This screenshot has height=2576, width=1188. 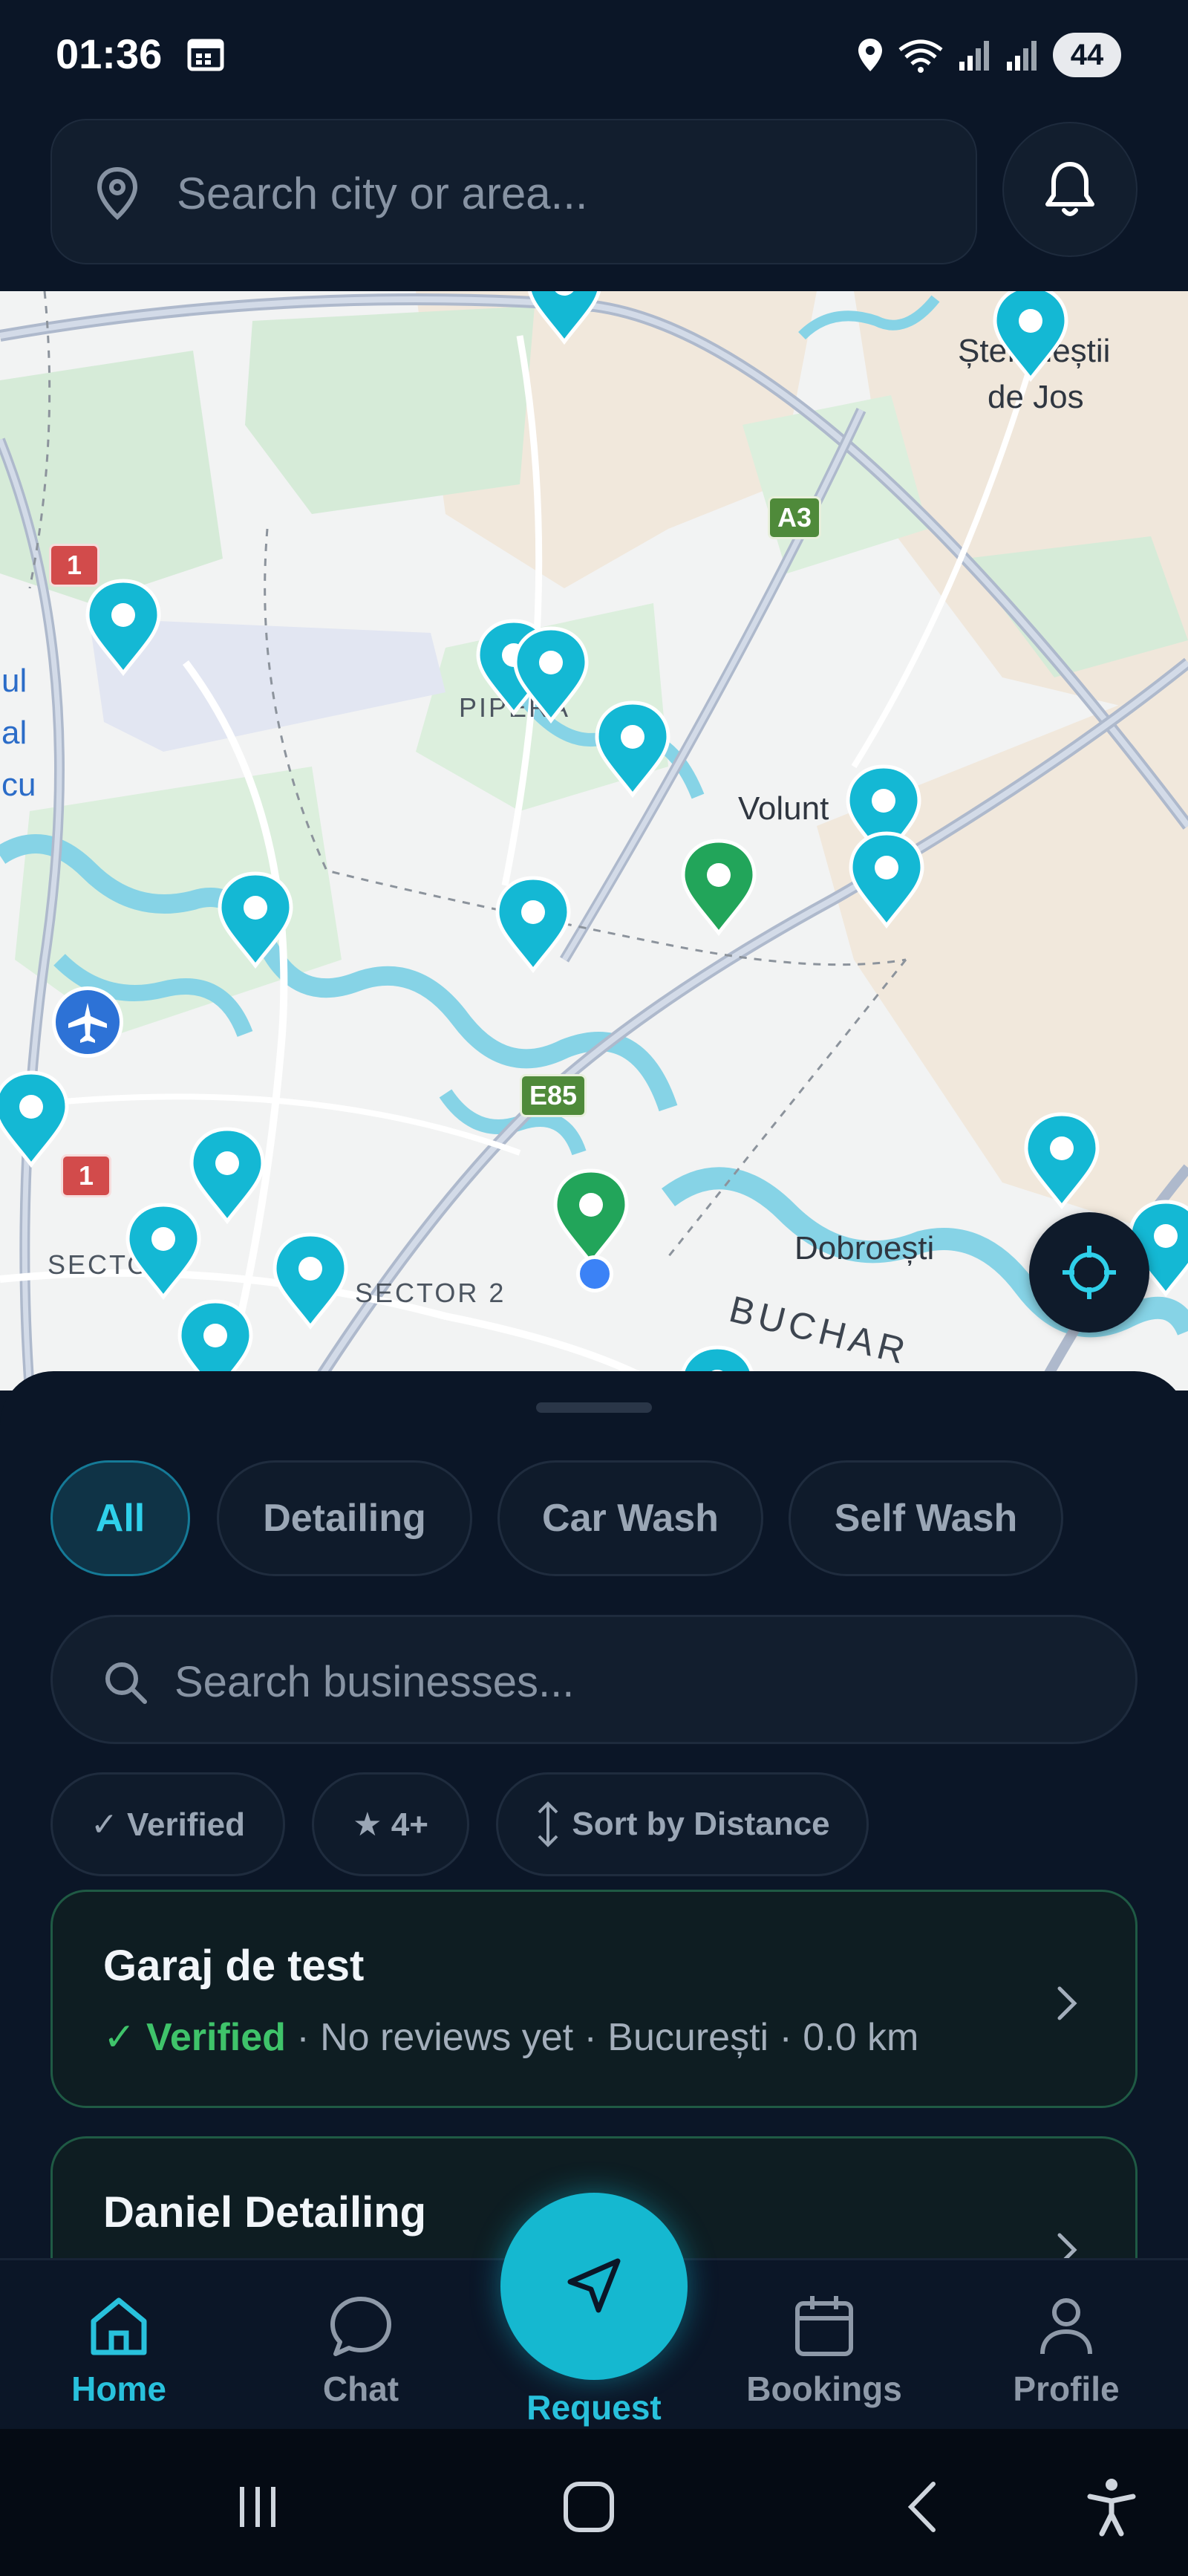 What do you see at coordinates (118, 193) in the screenshot?
I see `map-pin-icon` at bounding box center [118, 193].